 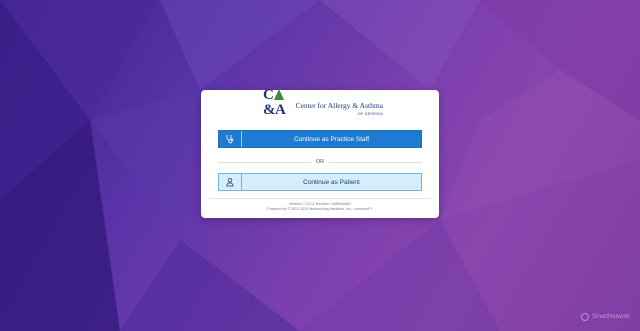 I want to click on patient-button-label: Continue as Patient, so click(x=331, y=182).